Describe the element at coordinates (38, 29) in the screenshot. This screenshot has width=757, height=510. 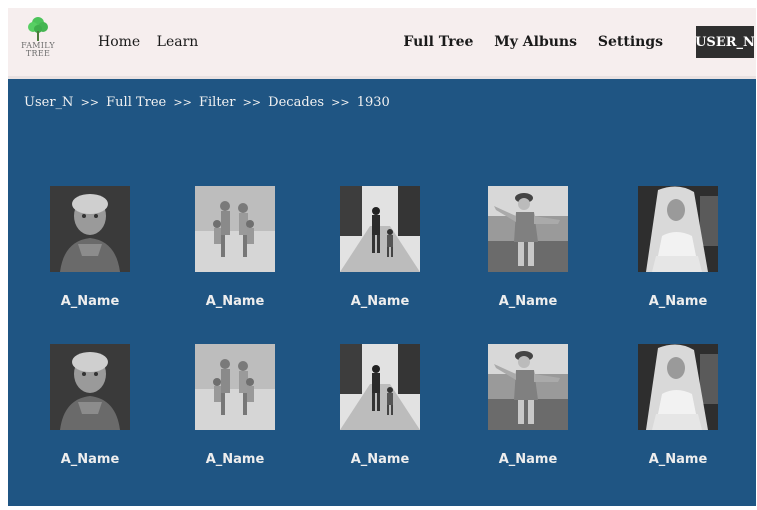
I see `tree-icon` at that location.